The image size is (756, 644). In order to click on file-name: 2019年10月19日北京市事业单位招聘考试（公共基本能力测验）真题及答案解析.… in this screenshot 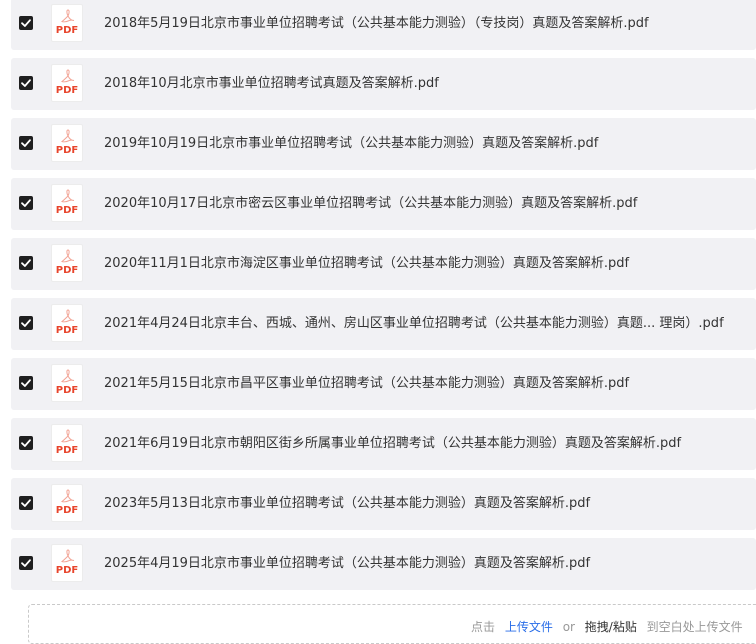, I will do `click(351, 143)`.